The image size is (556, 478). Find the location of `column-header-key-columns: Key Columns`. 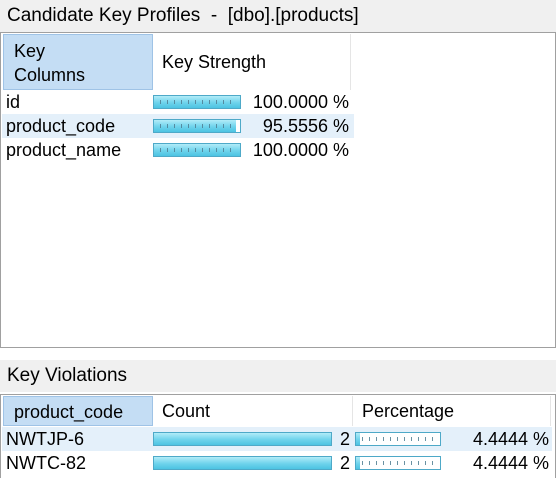

column-header-key-columns: Key Columns is located at coordinates (78, 62).